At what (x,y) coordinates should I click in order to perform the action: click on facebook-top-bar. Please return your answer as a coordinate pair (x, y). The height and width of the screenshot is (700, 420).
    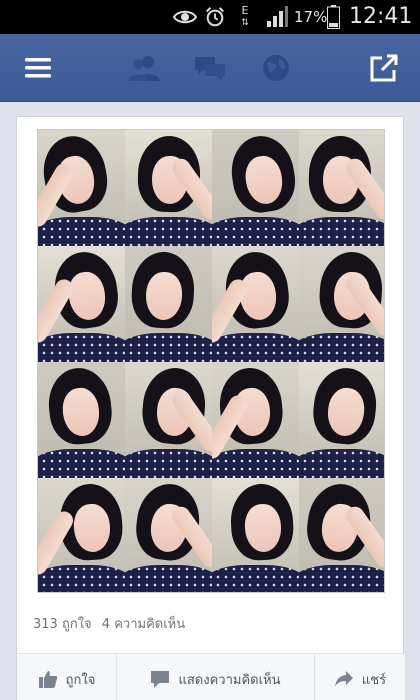
    Looking at the image, I should click on (210, 68).